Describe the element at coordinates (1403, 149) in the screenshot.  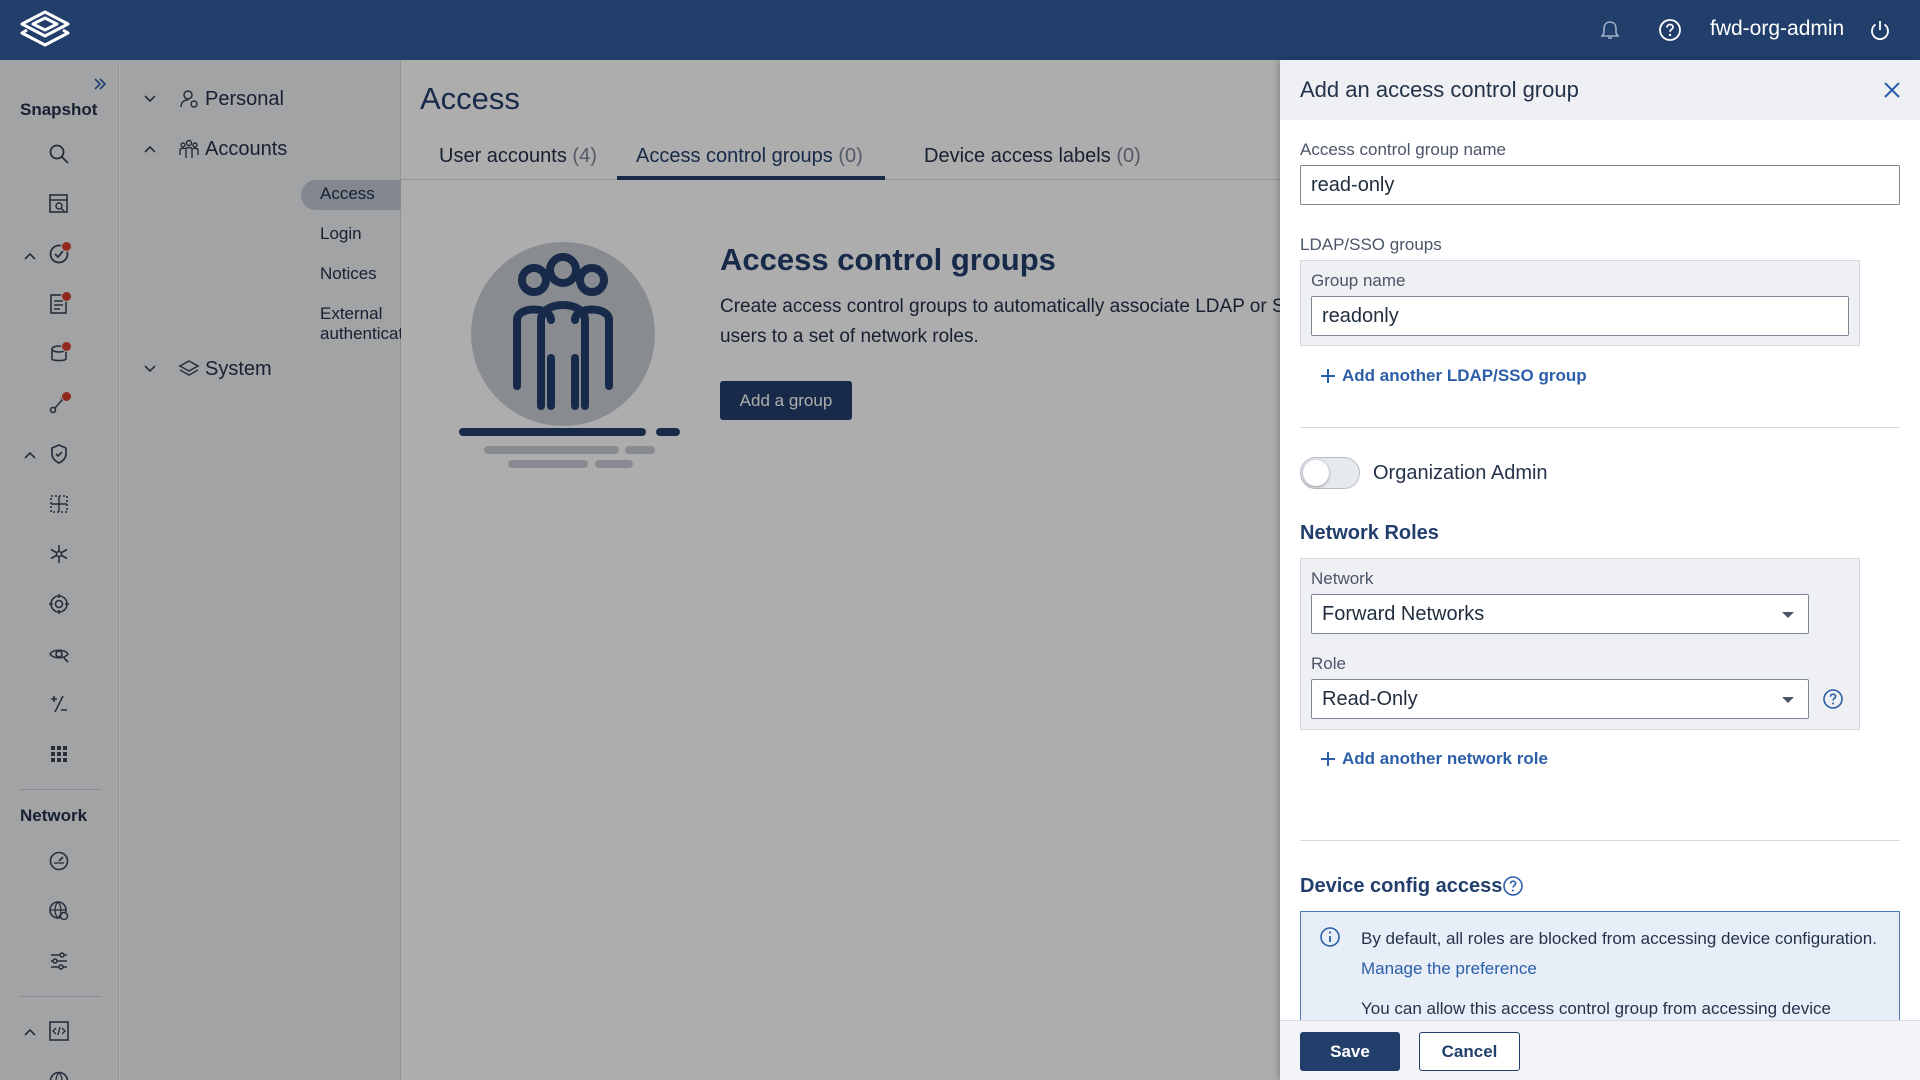
I see `group-name-label: Access control group name` at that location.